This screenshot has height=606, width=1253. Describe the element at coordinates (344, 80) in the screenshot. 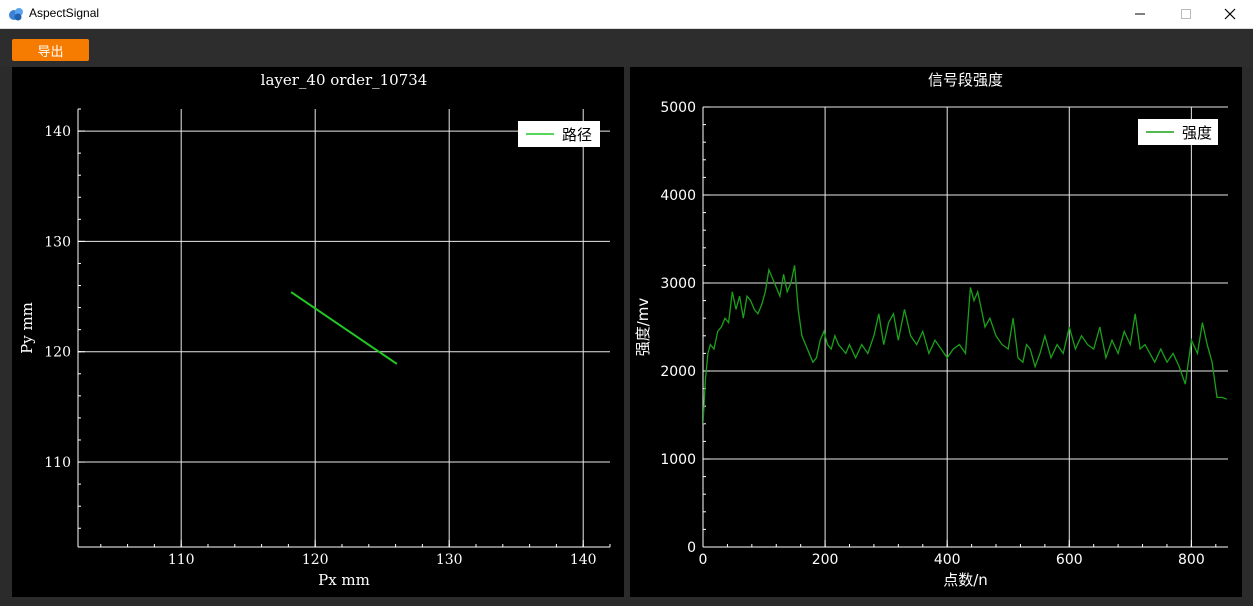

I see `chart-title: layer_40 order_10734` at that location.